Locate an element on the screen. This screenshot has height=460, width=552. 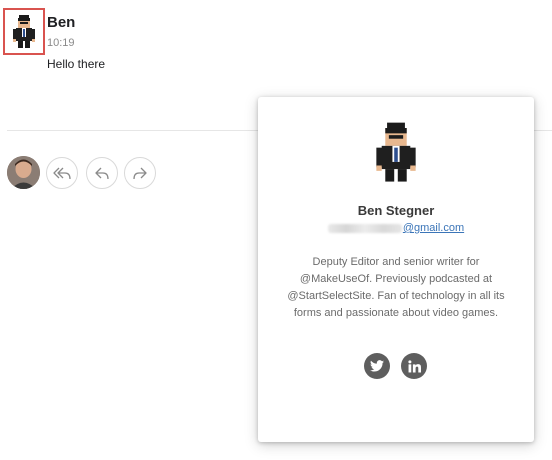
twitter-button is located at coordinates (377, 366).